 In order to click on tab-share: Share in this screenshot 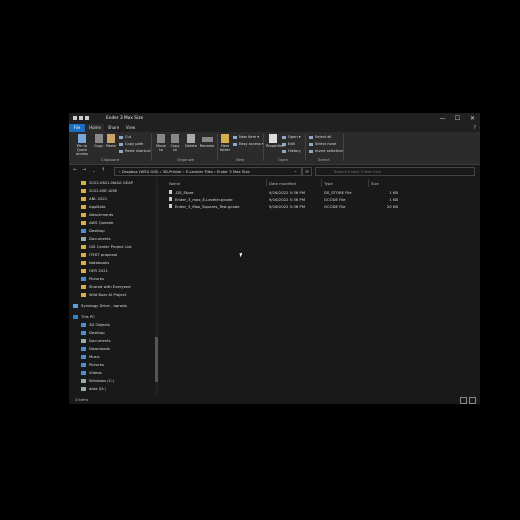, I will do `click(113, 128)`.